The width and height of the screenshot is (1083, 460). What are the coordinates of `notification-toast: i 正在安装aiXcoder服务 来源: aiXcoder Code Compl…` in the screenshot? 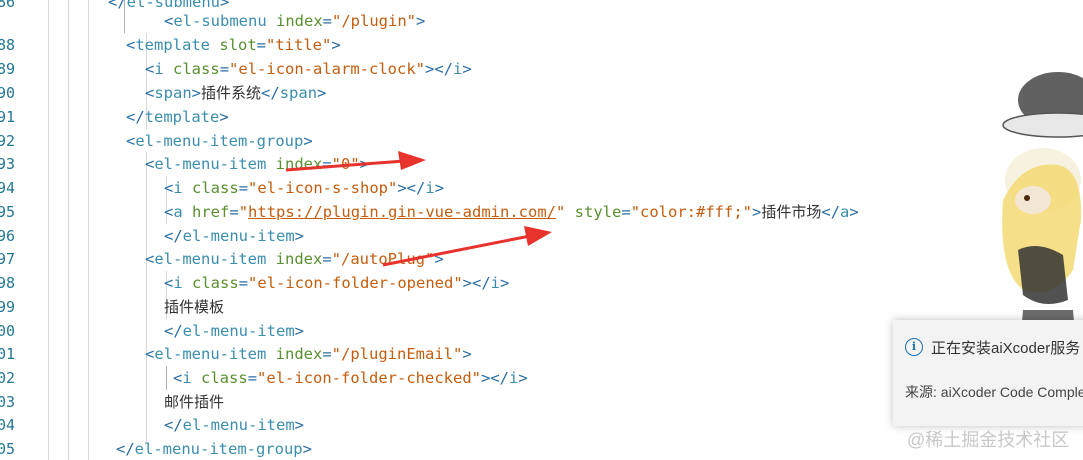 It's located at (988, 373).